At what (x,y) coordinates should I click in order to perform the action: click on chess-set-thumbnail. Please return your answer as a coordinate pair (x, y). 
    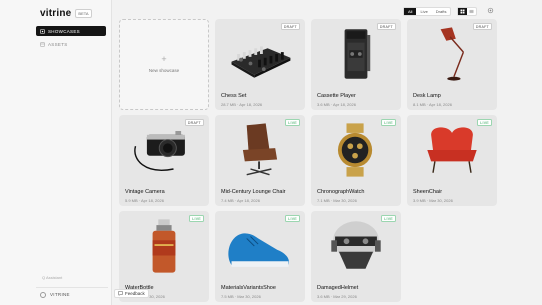
    Looking at the image, I should click on (261, 62).